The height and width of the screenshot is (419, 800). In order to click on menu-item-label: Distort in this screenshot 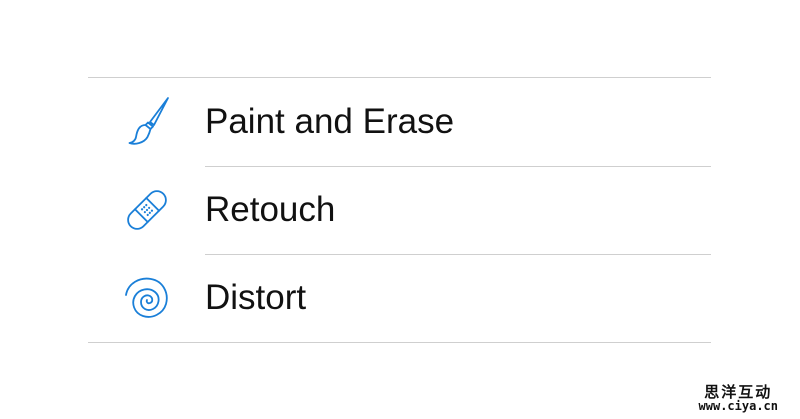, I will do `click(256, 297)`.